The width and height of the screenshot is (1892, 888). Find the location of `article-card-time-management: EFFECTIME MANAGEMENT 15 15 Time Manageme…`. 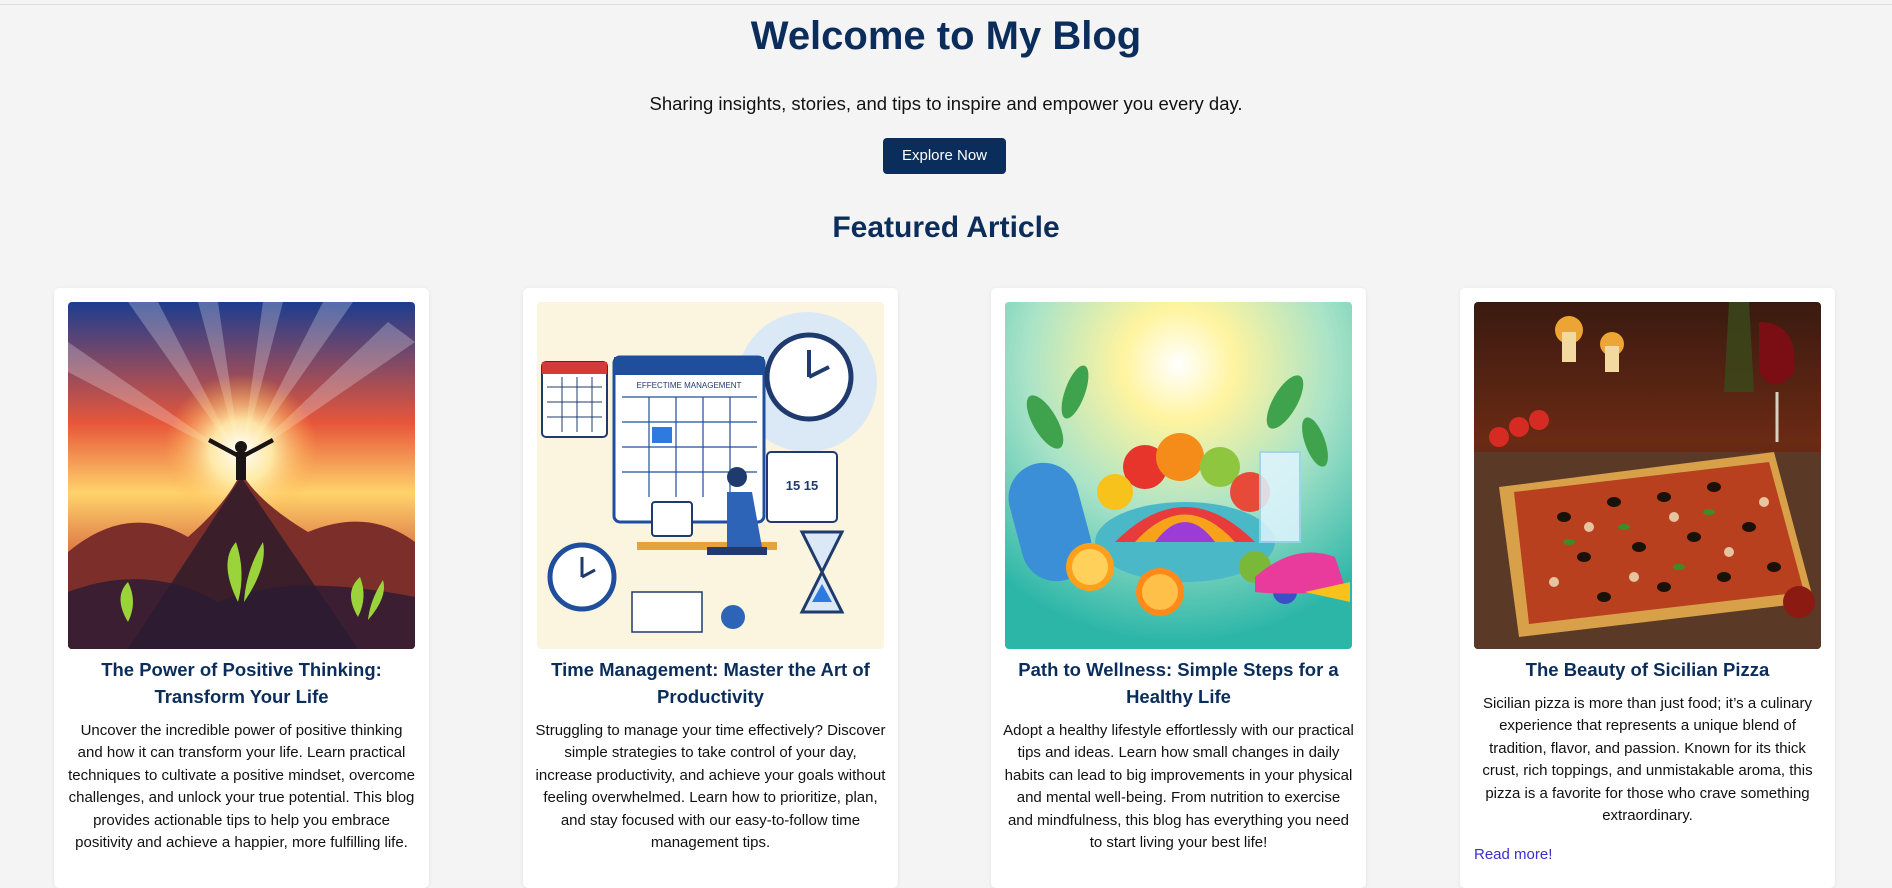

article-card-time-management: EFFECTIME MANAGEMENT 15 15 Time Manageme… is located at coordinates (710, 588).